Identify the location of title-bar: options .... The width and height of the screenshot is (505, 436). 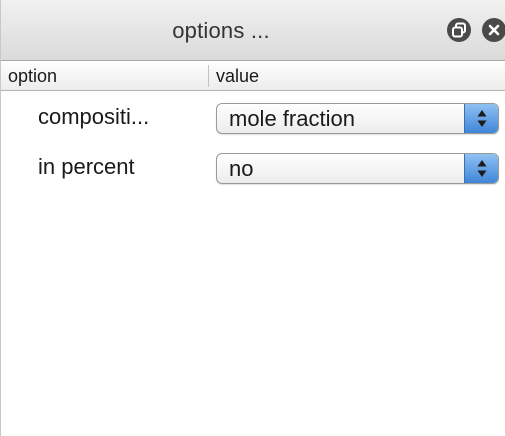
(253, 30).